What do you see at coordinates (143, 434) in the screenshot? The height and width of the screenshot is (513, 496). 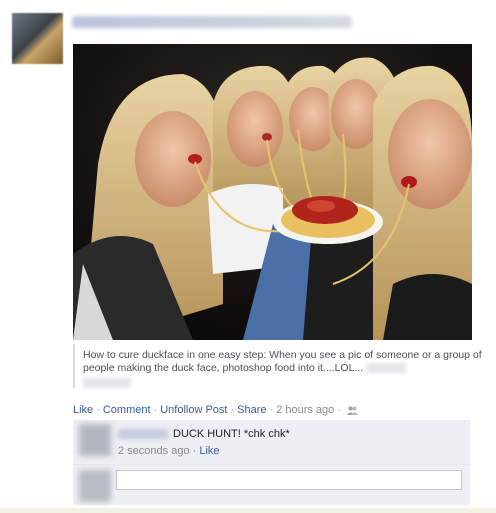 I see `commenter-name-blurred` at bounding box center [143, 434].